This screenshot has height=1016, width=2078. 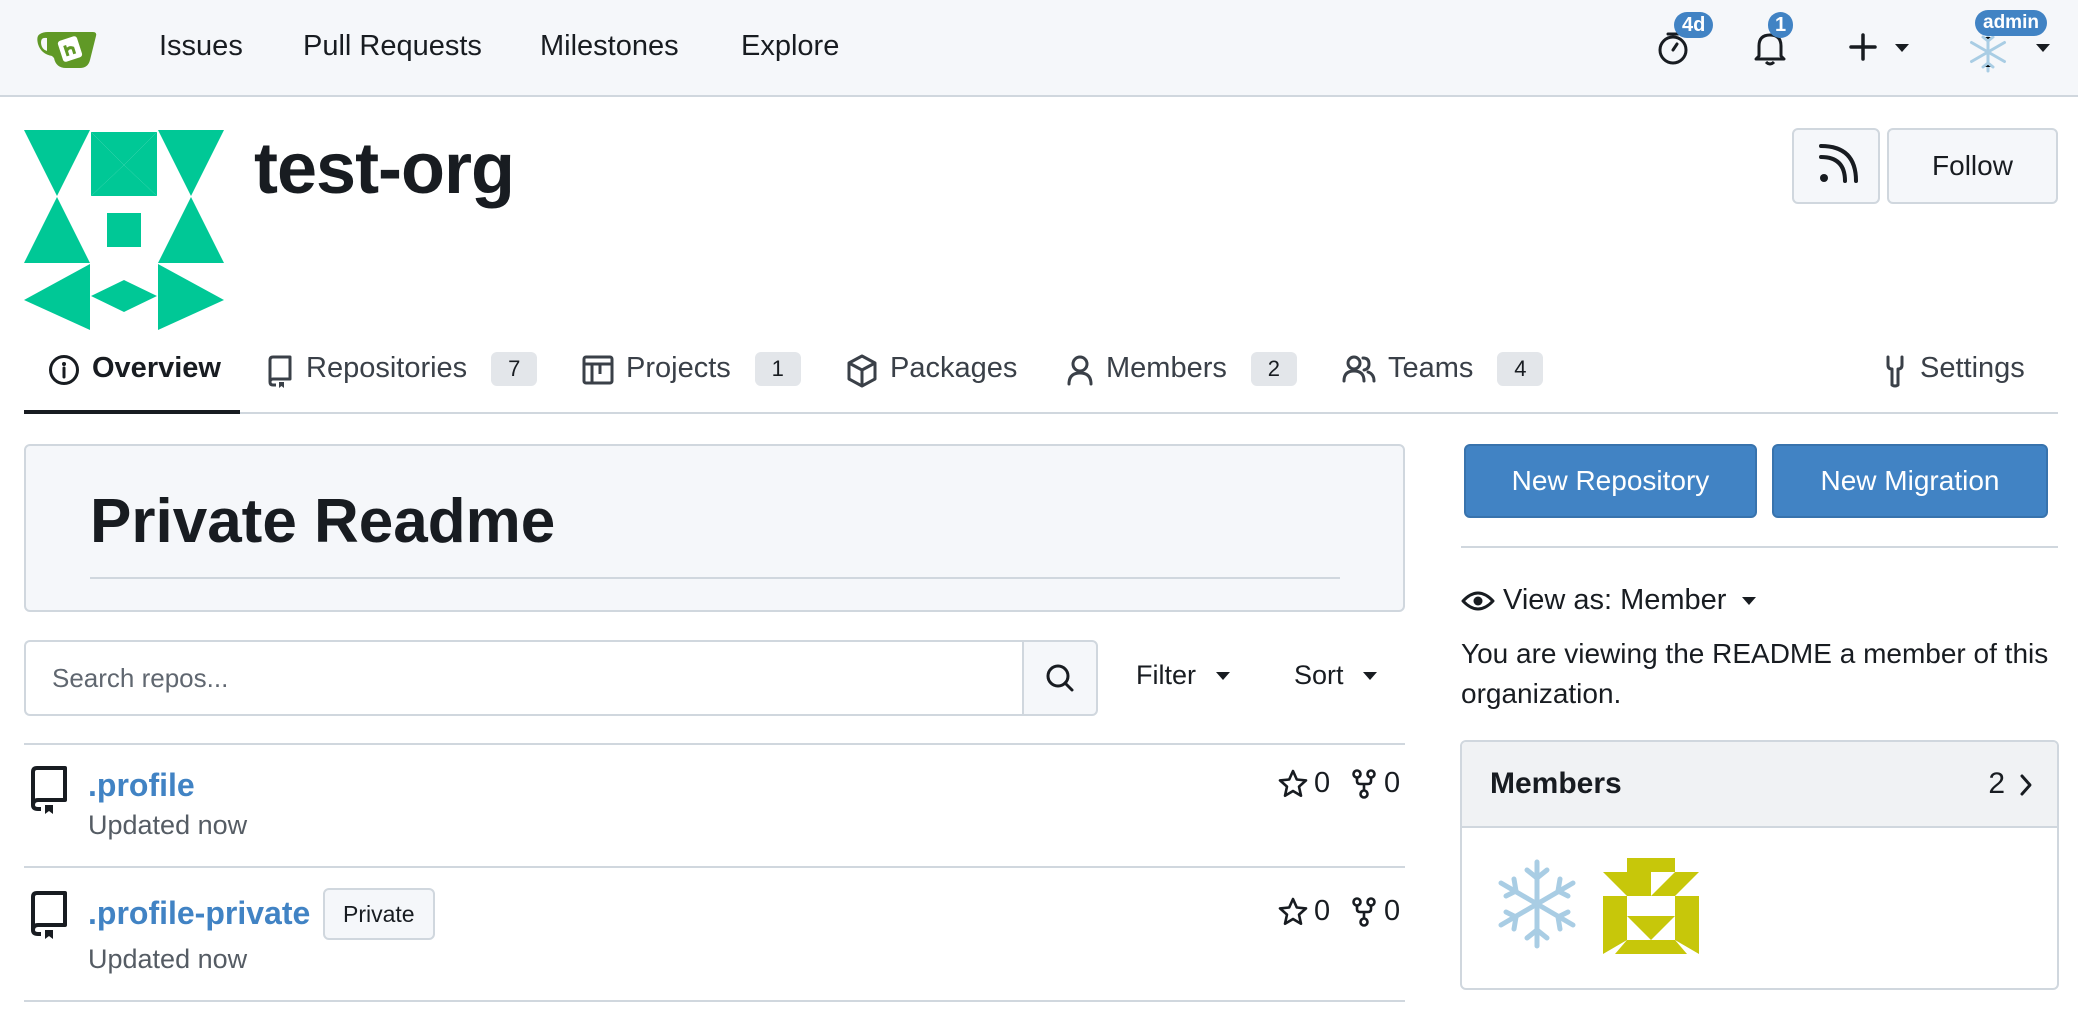 What do you see at coordinates (67, 47) in the screenshot?
I see `gitea-logo-icon` at bounding box center [67, 47].